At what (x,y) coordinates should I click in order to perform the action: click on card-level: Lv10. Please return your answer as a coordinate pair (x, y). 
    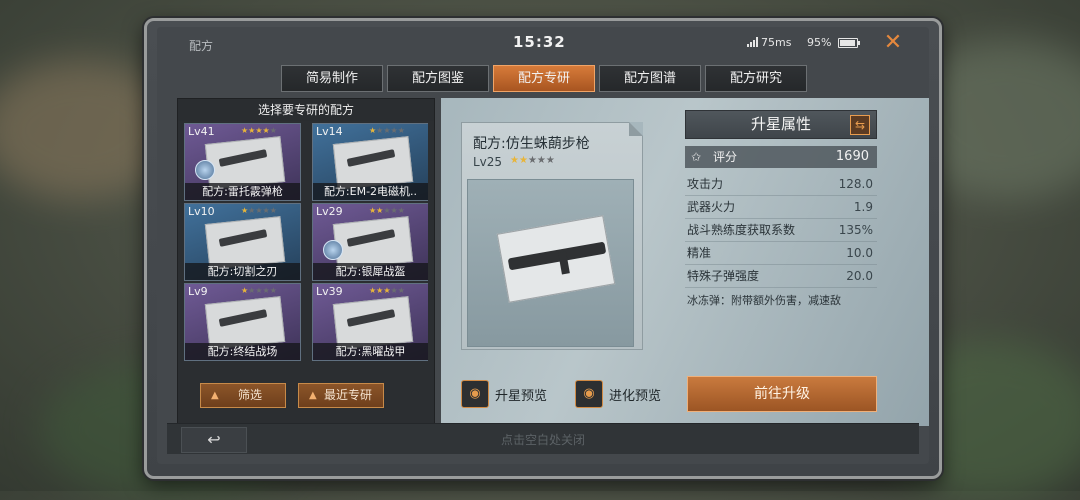
    Looking at the image, I should click on (201, 211).